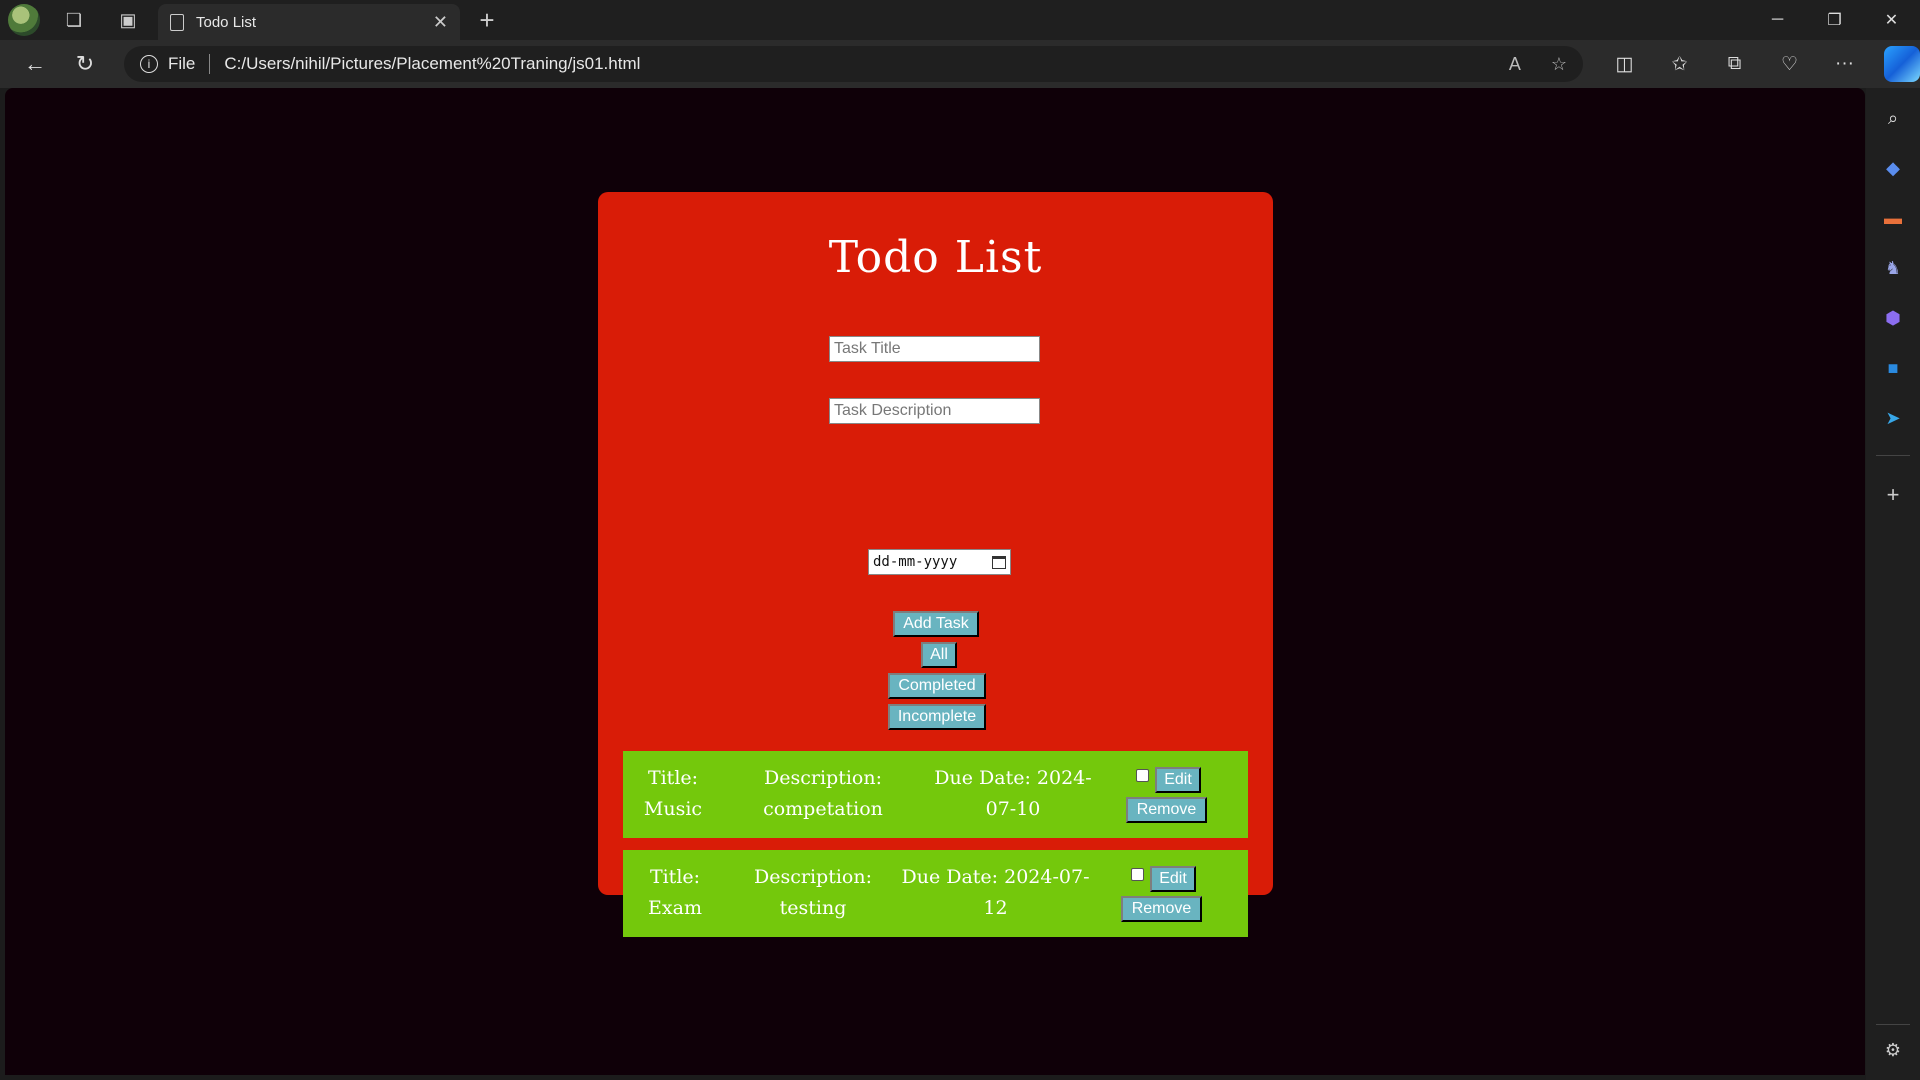  Describe the element at coordinates (1013, 778) in the screenshot. I see `due-date-line: Due Date: 2024-` at that location.